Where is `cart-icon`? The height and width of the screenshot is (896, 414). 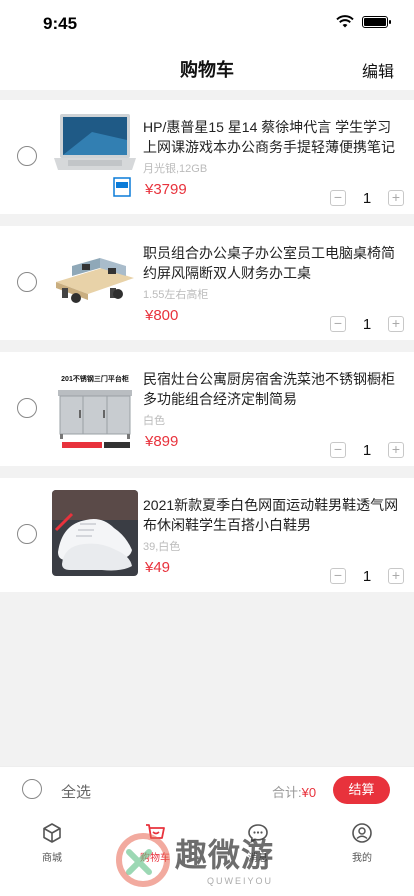 cart-icon is located at coordinates (155, 831).